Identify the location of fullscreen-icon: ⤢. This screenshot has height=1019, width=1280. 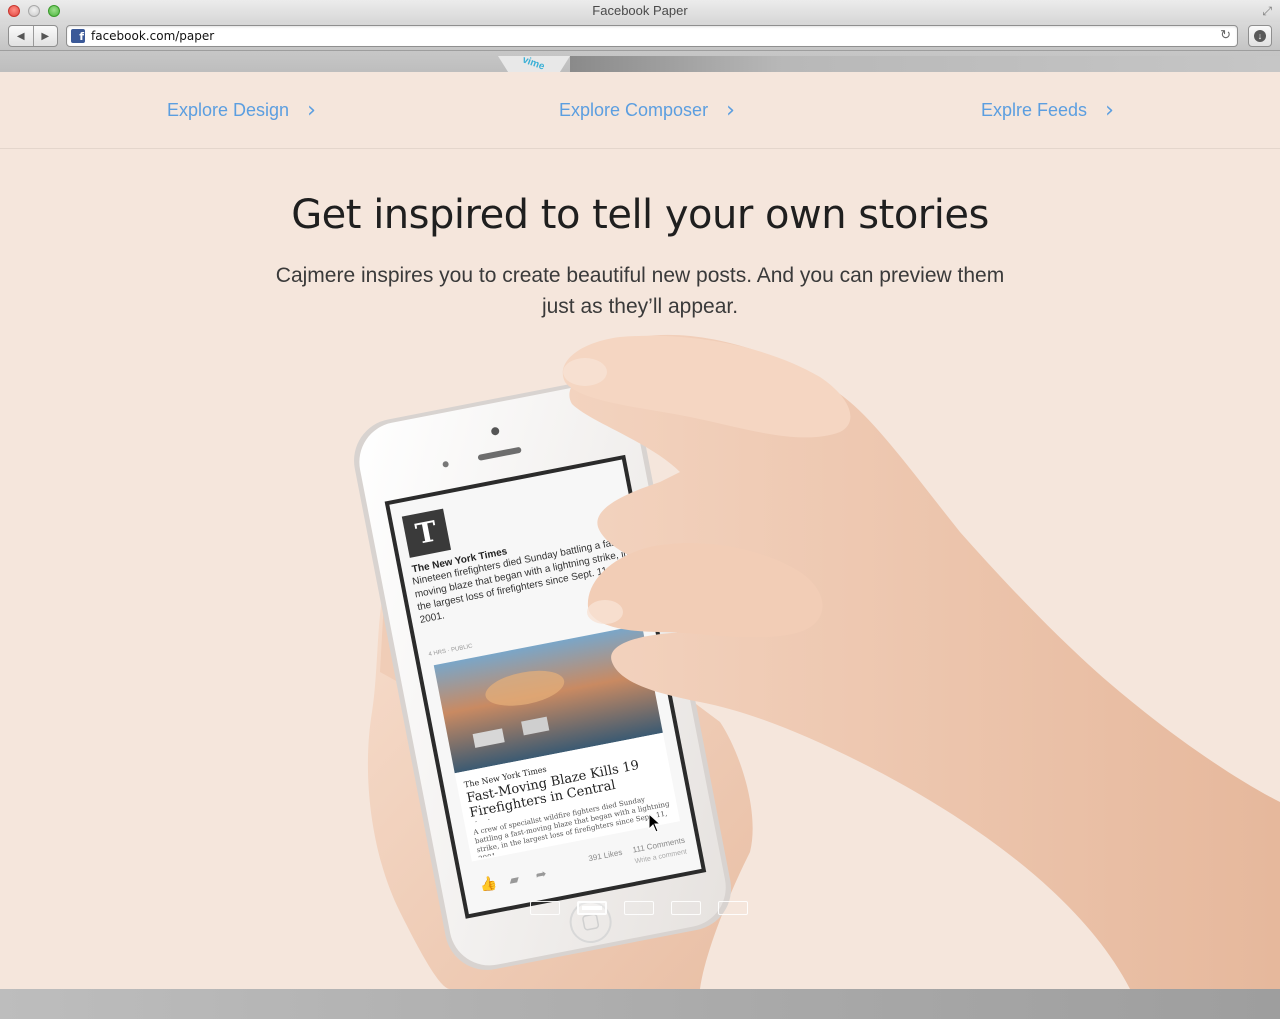
(1267, 11).